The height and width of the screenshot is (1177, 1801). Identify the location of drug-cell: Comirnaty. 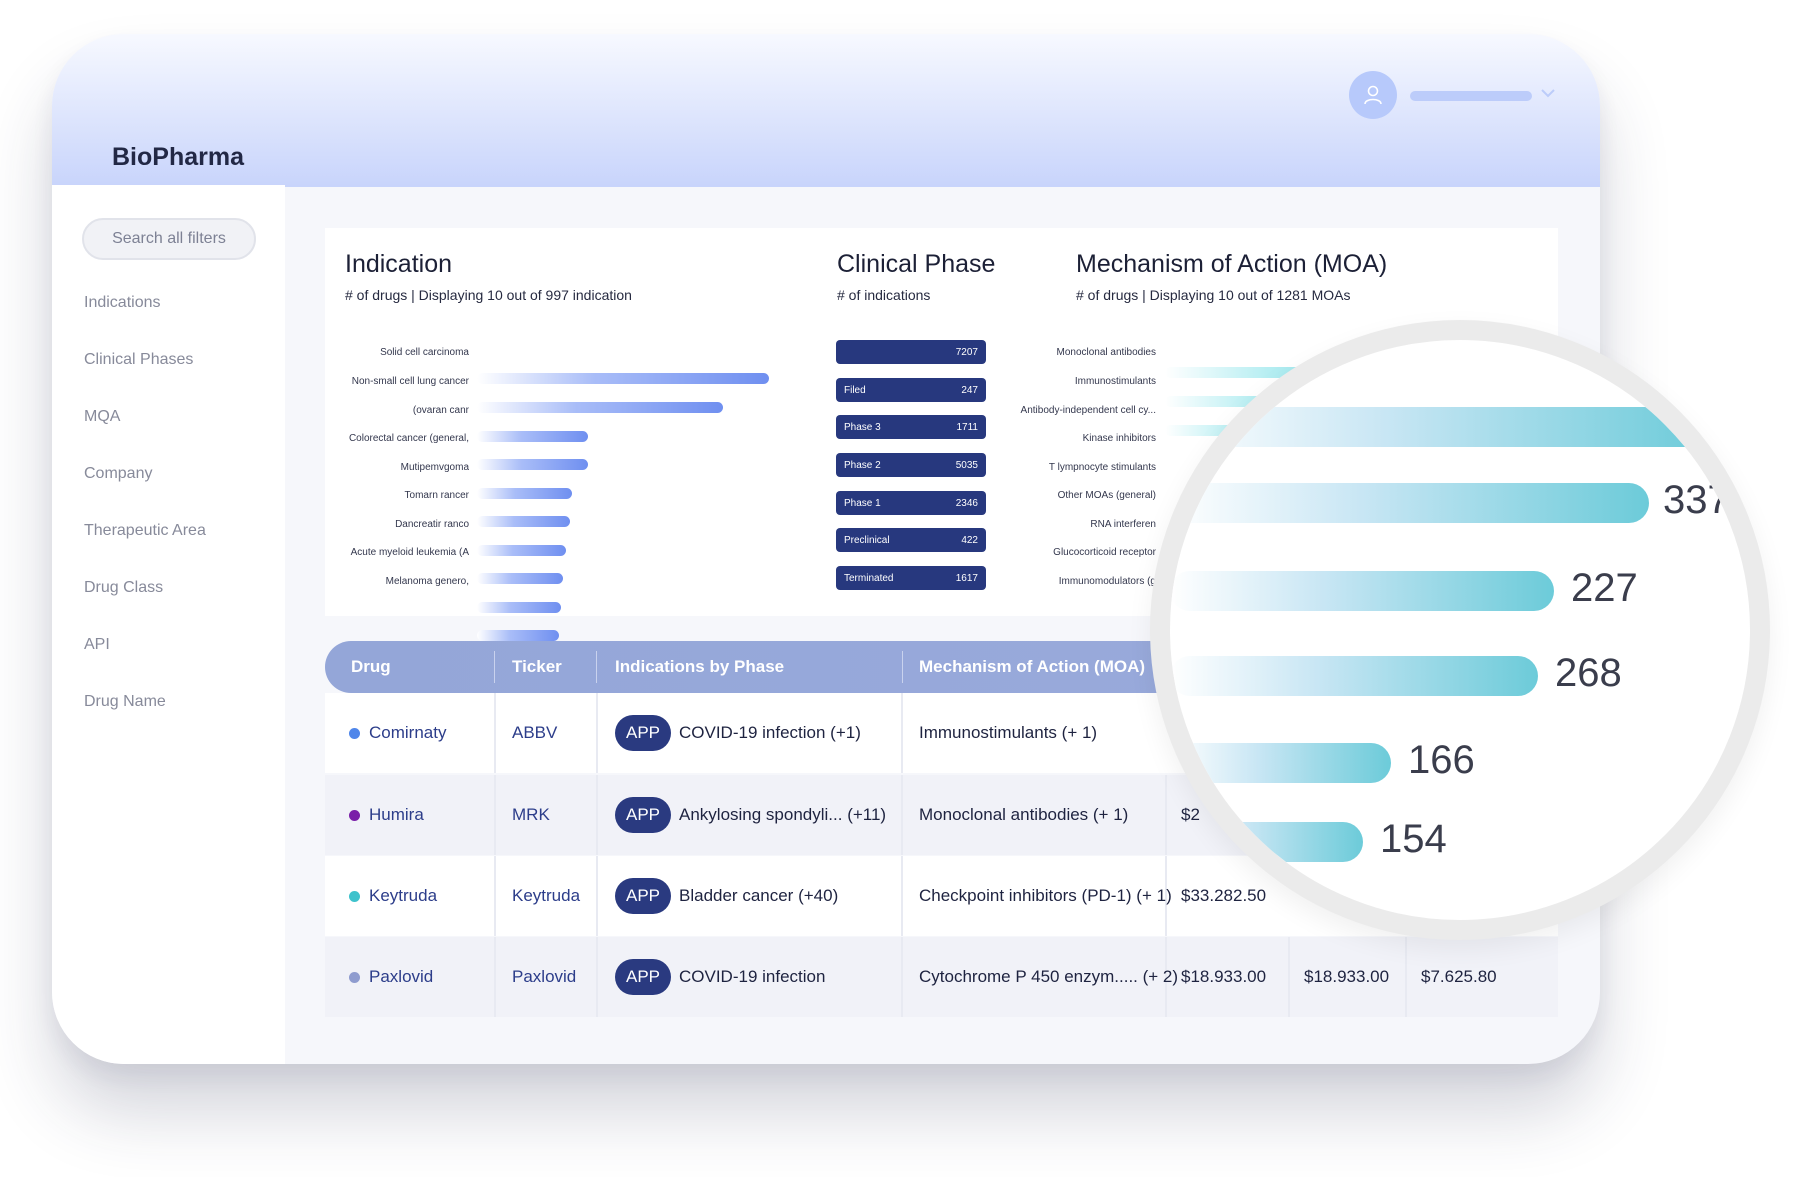
(397, 733).